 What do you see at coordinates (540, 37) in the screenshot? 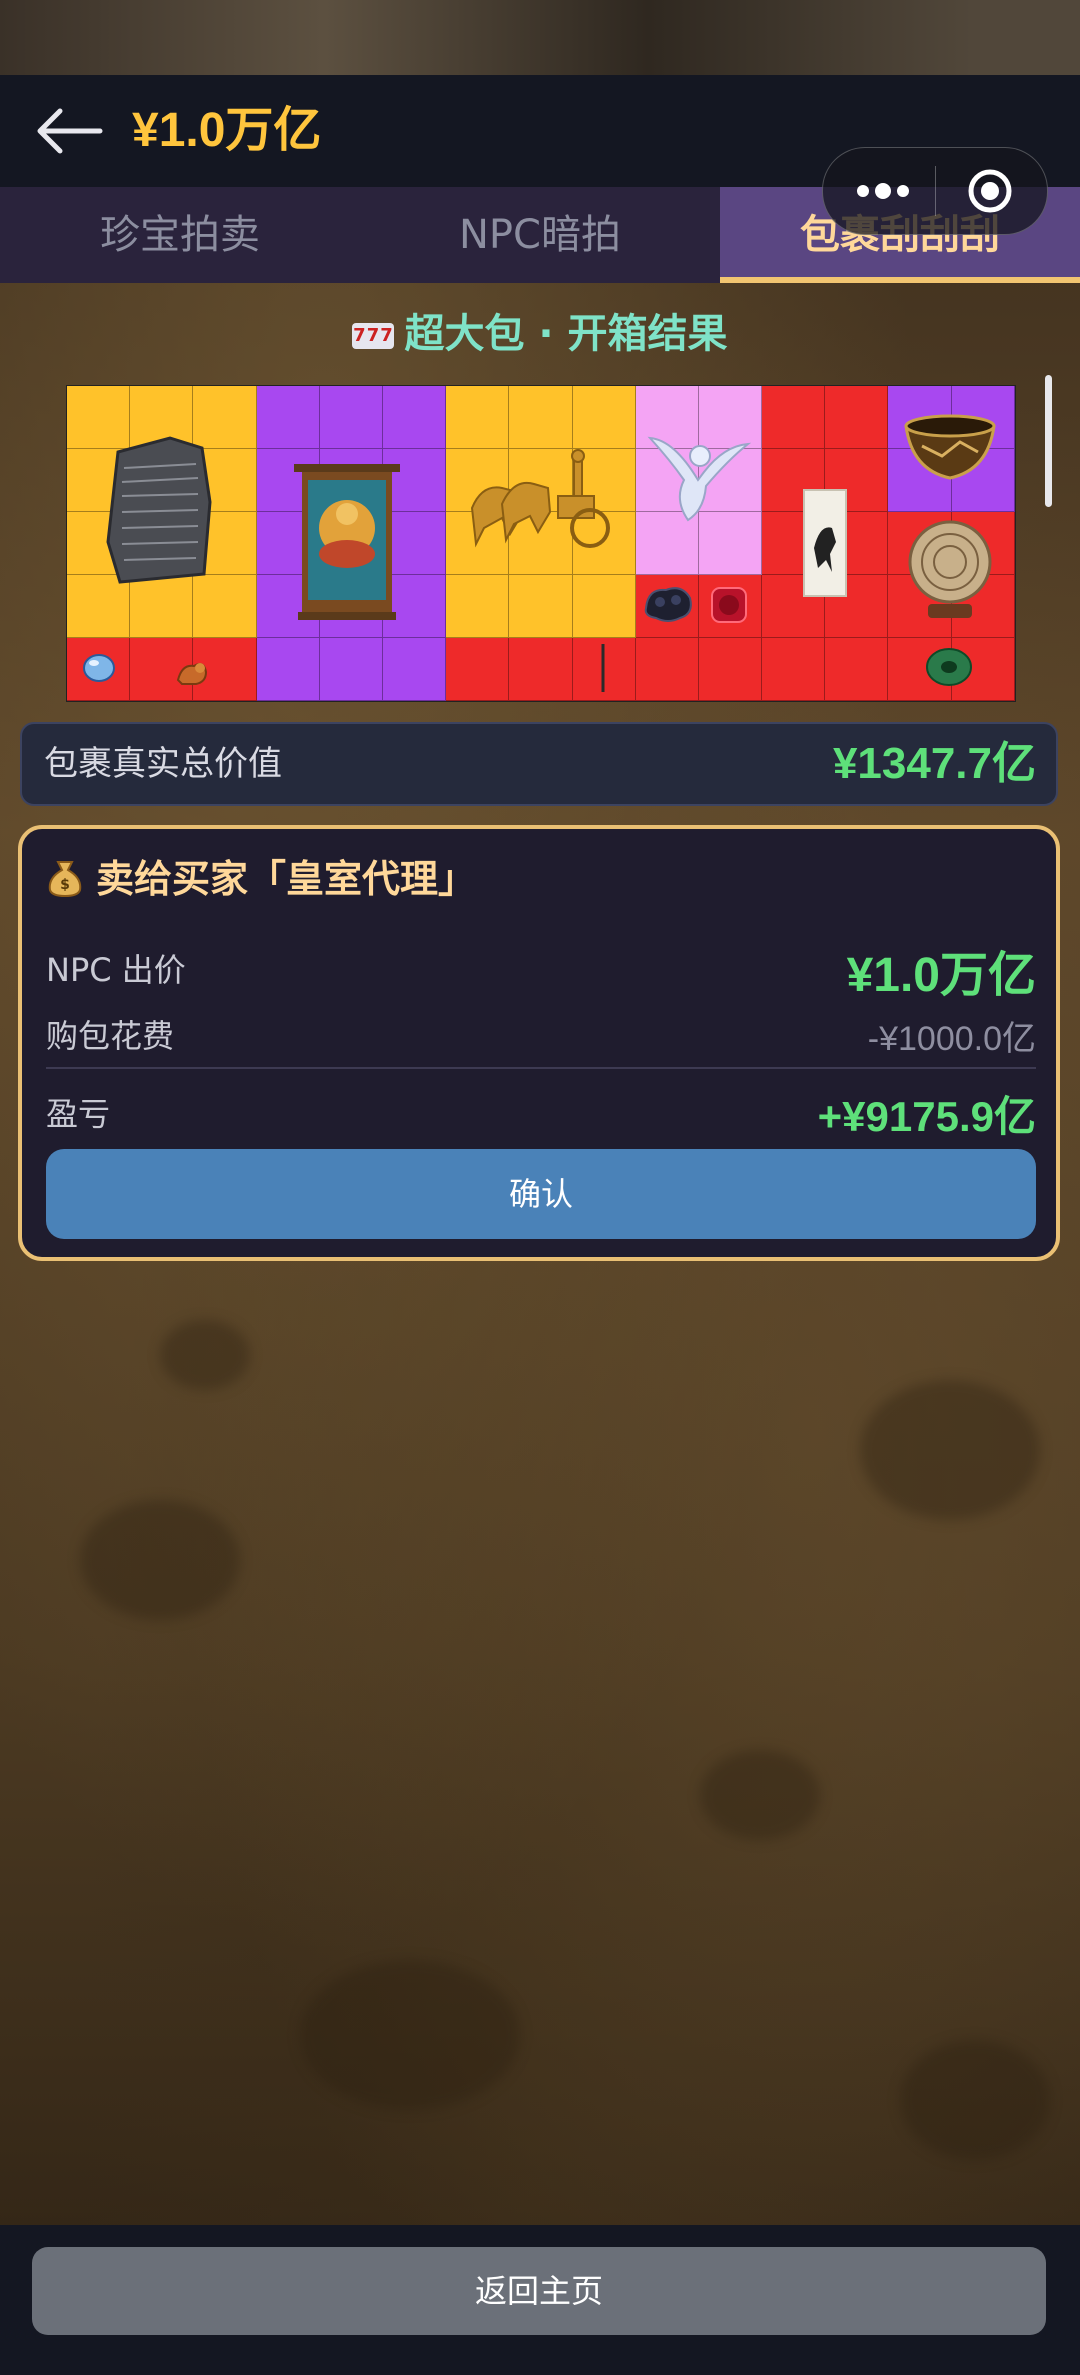
I see `background-scene` at bounding box center [540, 37].